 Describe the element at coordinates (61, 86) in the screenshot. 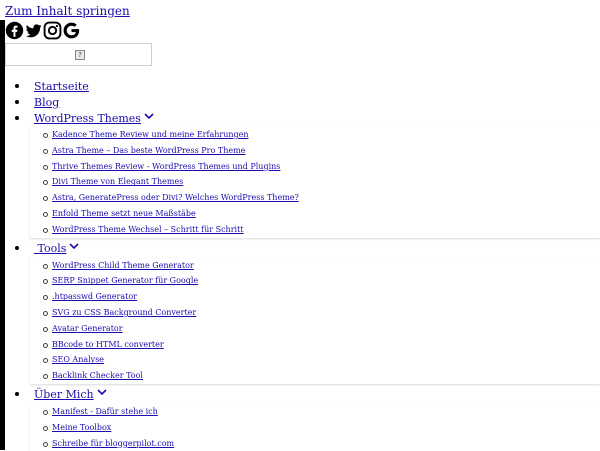

I see `menu-link-startseite: Startseite` at that location.